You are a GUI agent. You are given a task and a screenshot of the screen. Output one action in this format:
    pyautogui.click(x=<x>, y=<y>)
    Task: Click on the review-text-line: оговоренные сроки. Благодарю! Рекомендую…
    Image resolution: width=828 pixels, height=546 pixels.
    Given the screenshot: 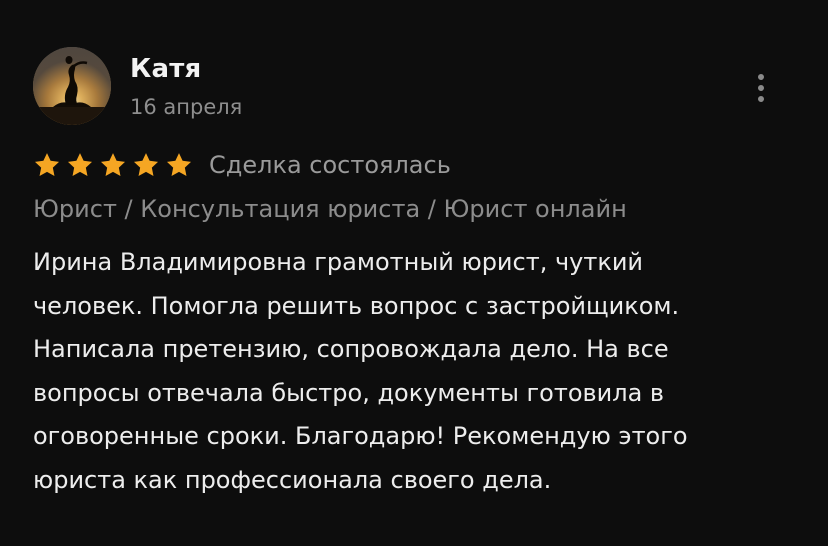 What is the action you would take?
    pyautogui.click(x=360, y=436)
    